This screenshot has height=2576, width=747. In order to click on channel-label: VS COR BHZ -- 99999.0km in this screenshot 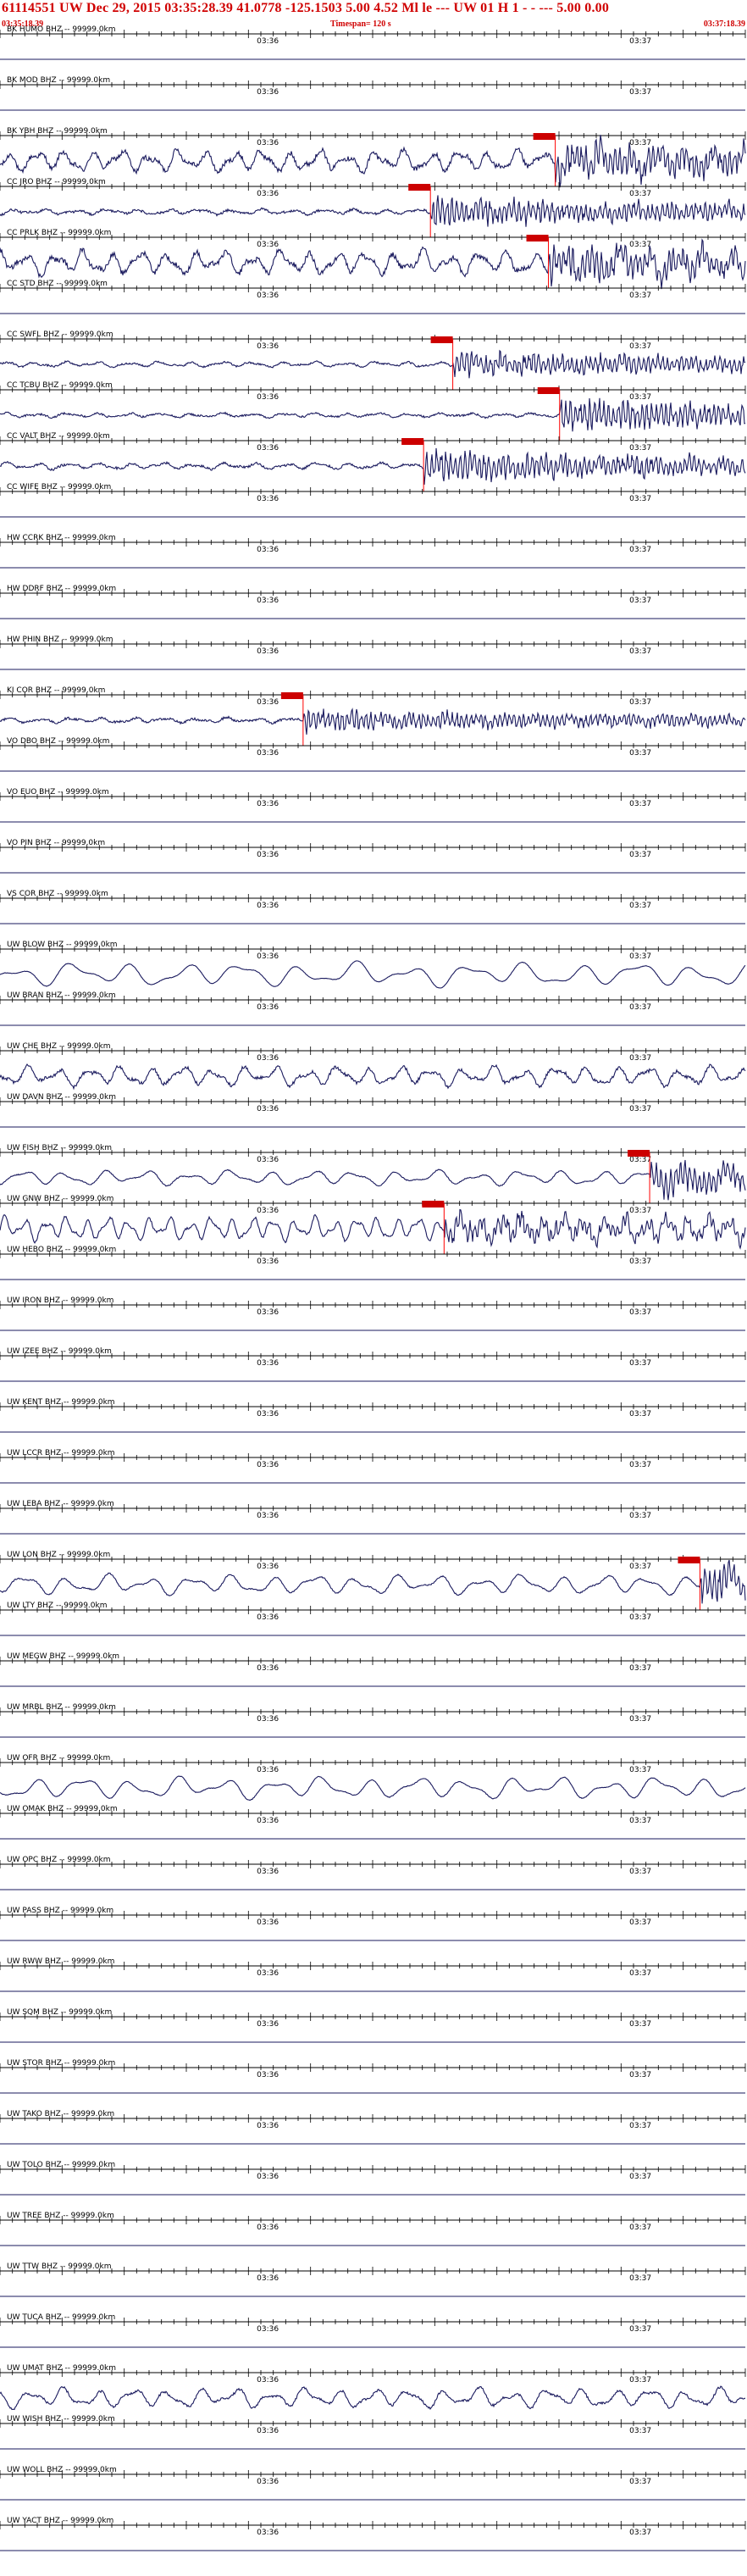, I will do `click(58, 894)`.